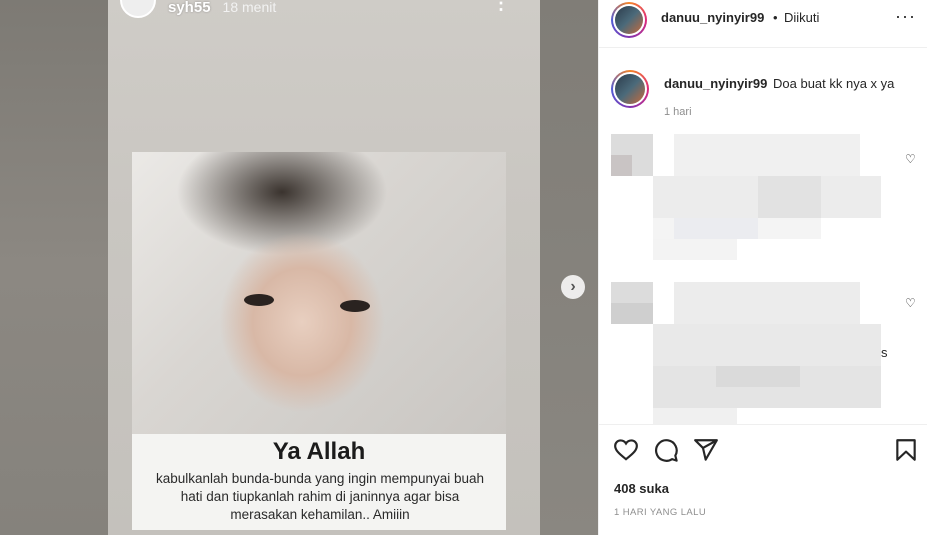 The height and width of the screenshot is (535, 927). I want to click on media-blur-right, so click(569, 267).